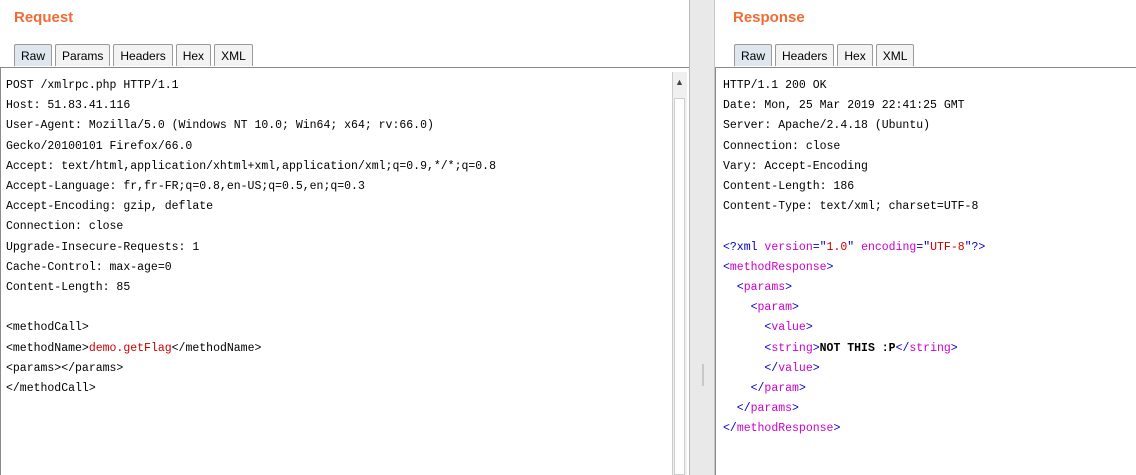 The width and height of the screenshot is (1136, 475). Describe the element at coordinates (947, 247) in the screenshot. I see `xml-attr-value: UTF-8` at that location.